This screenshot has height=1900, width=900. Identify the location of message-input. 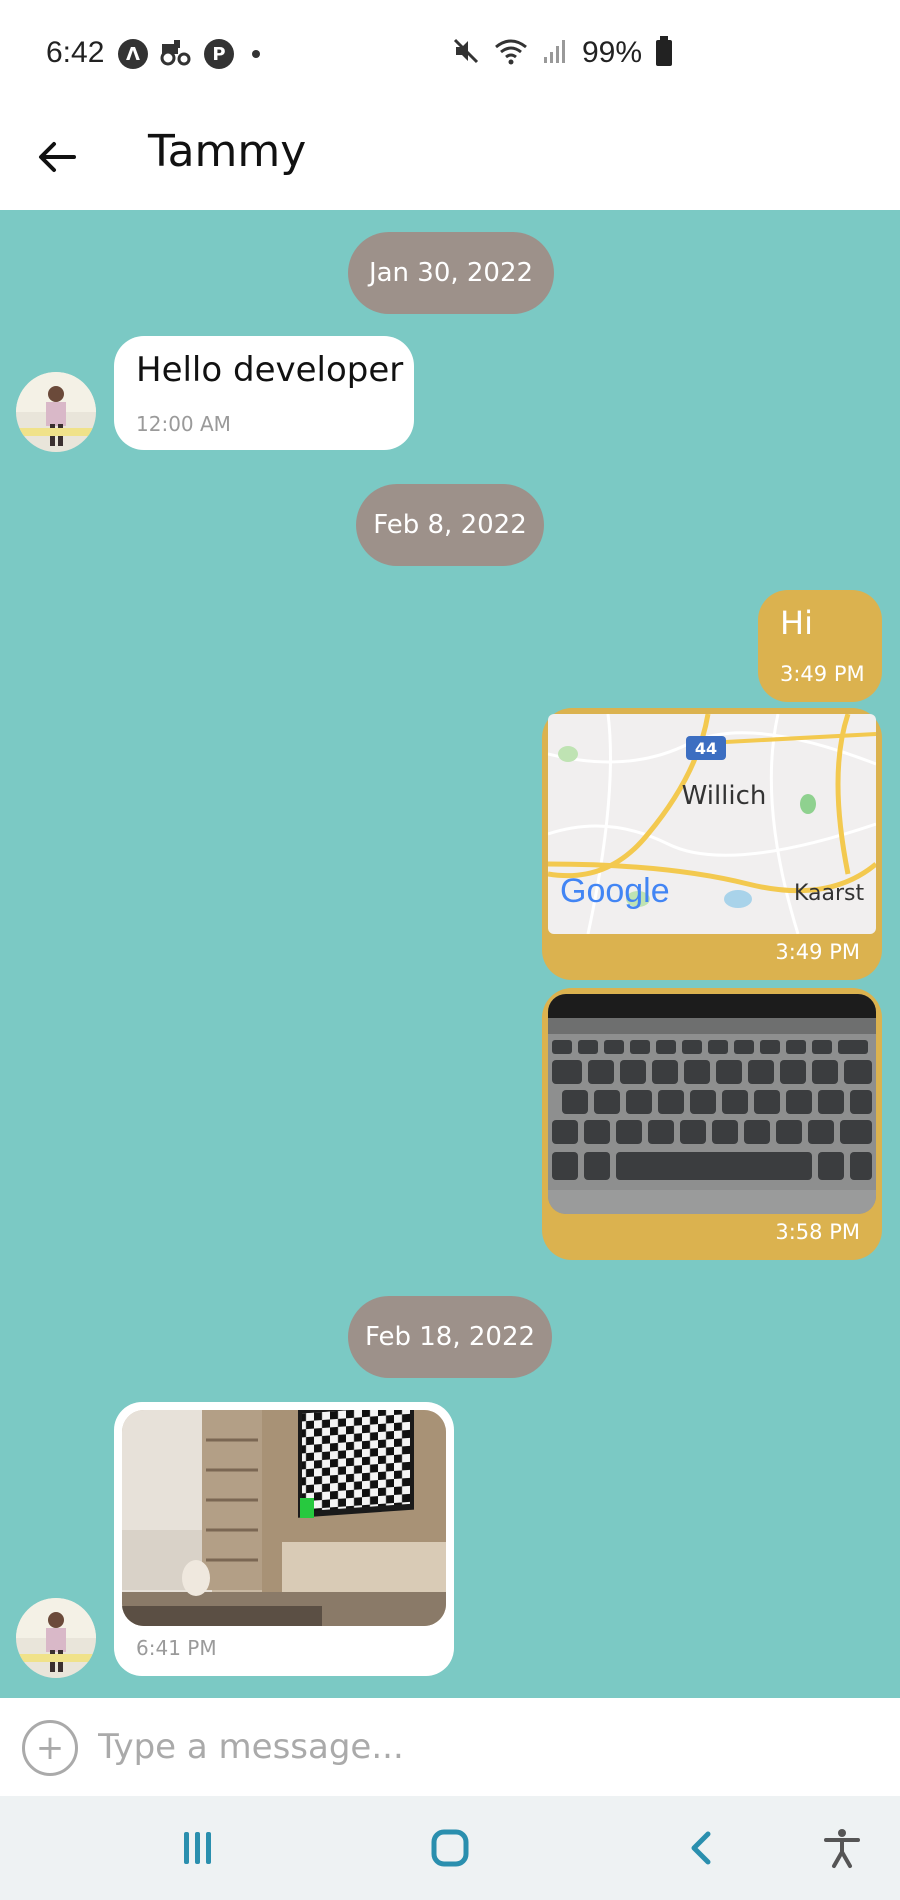
(478, 1747).